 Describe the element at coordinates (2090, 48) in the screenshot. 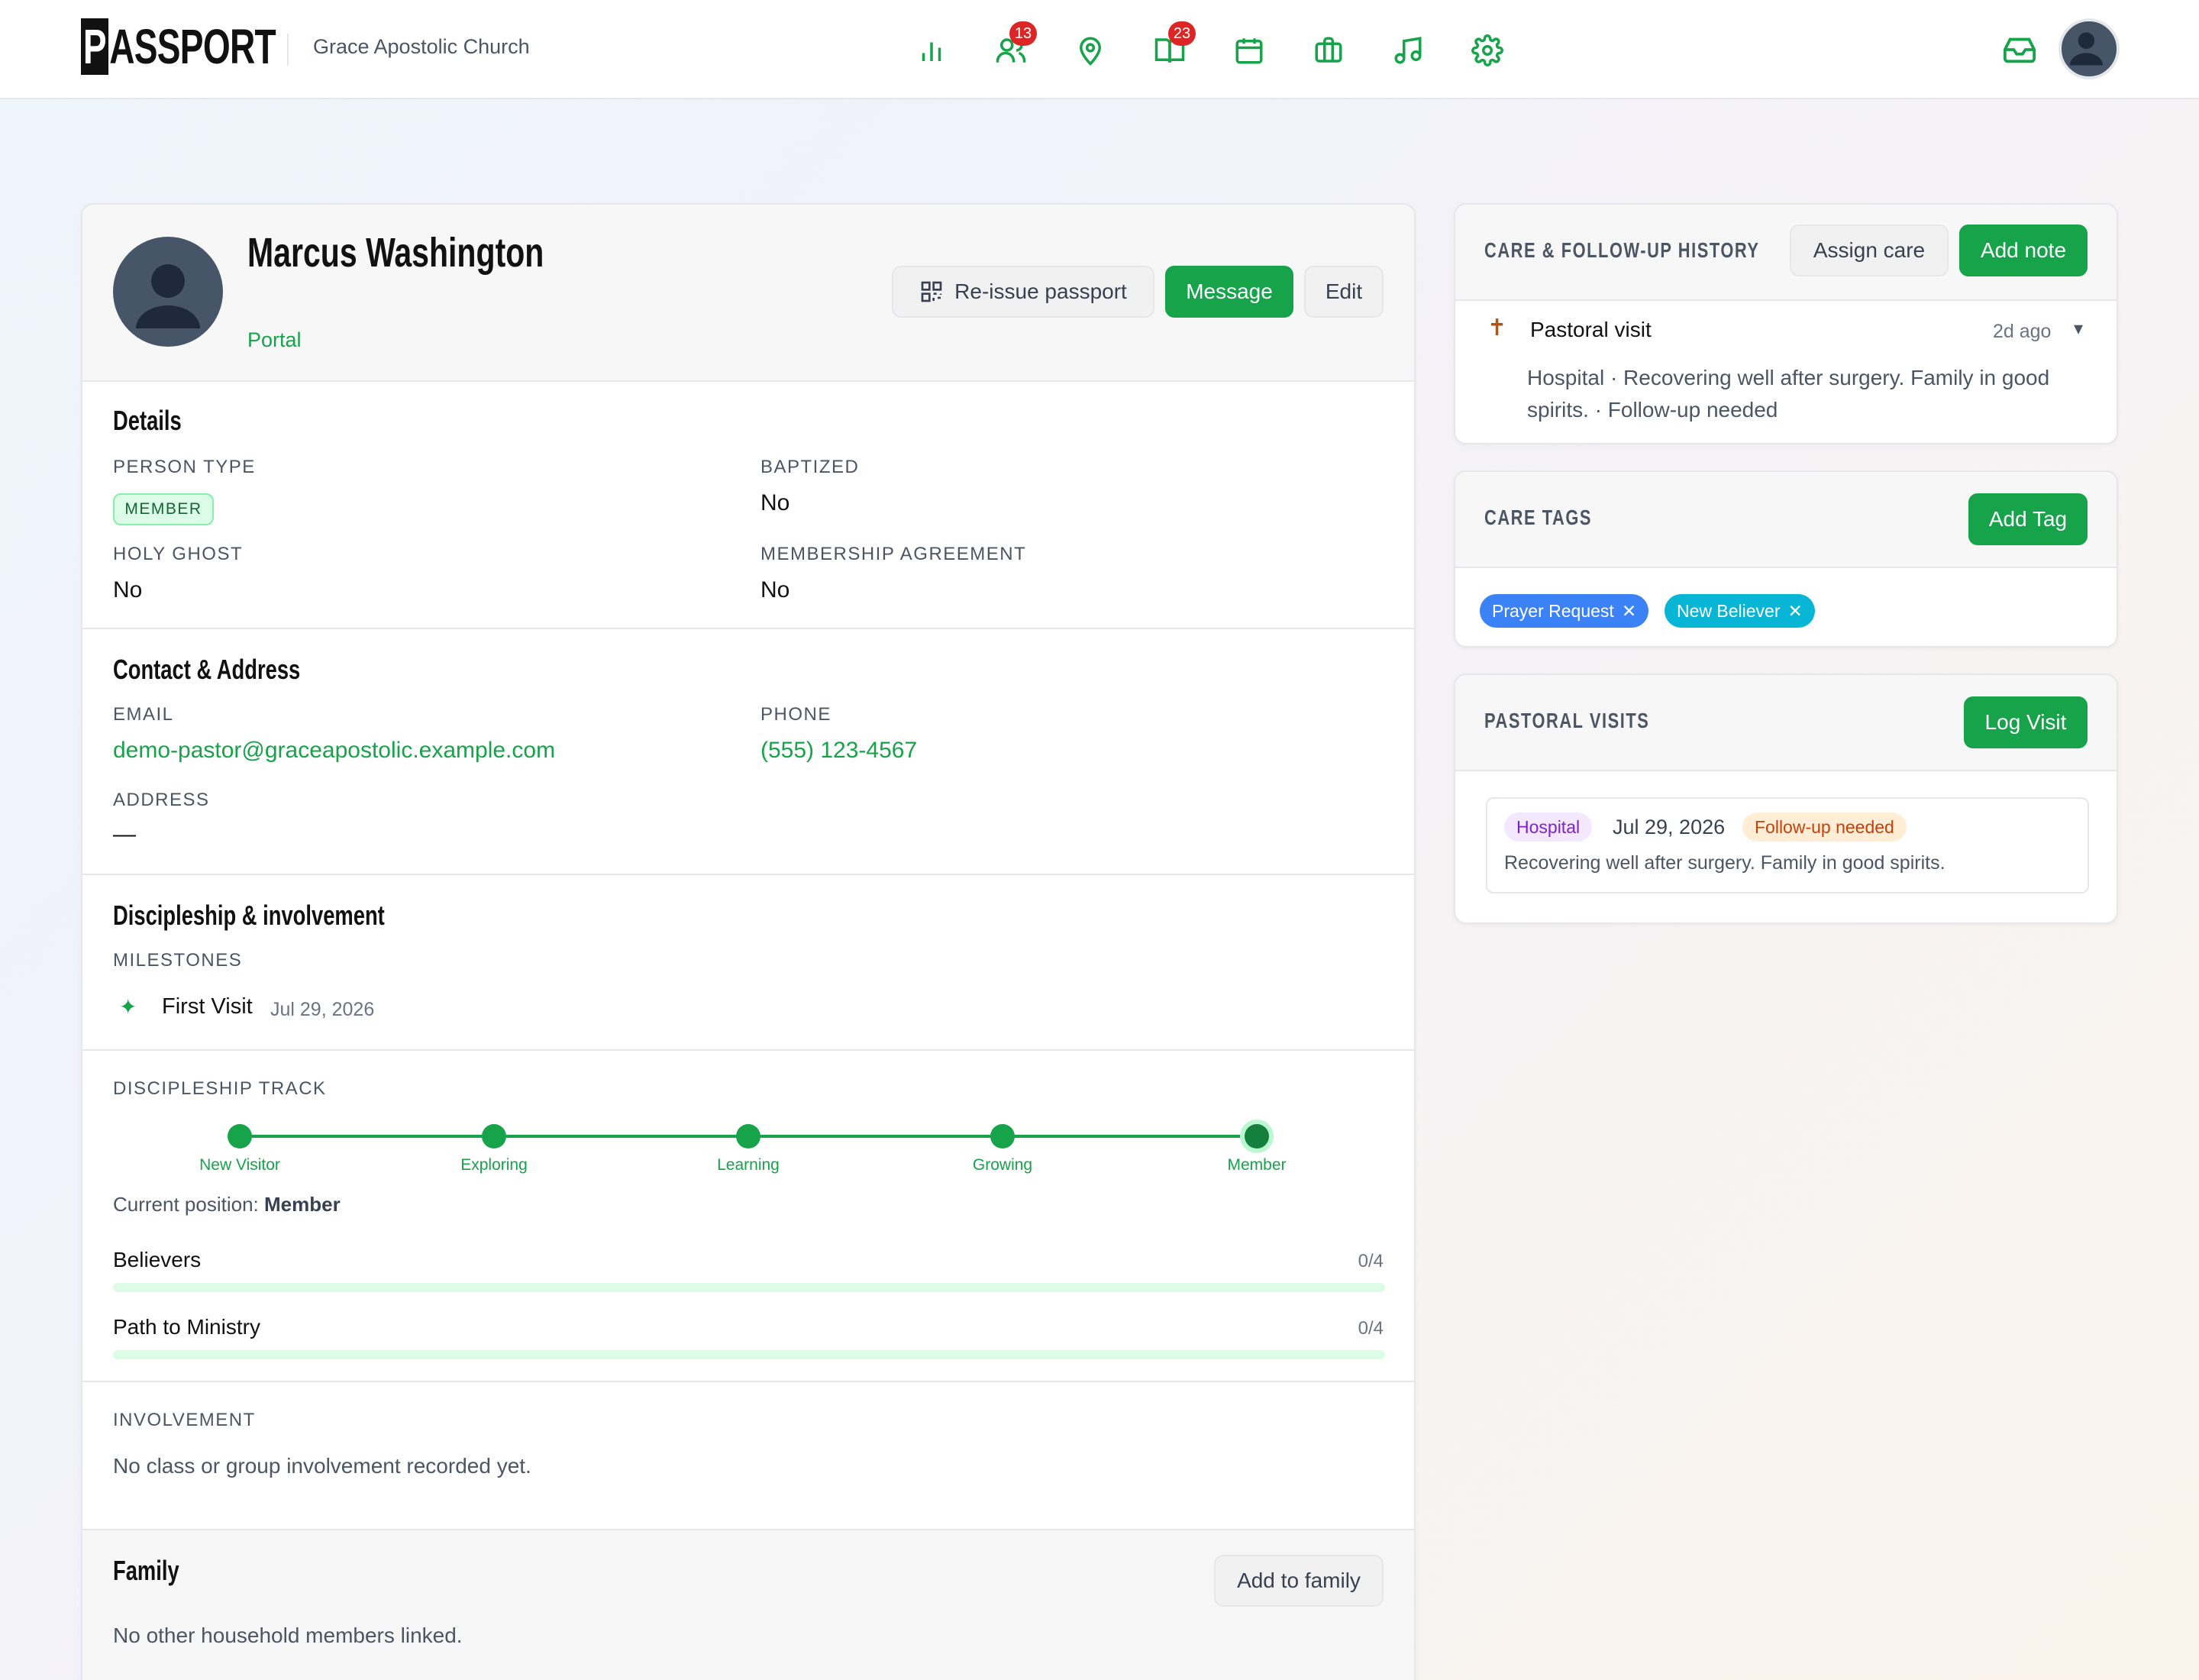

I see `user-avatar` at that location.